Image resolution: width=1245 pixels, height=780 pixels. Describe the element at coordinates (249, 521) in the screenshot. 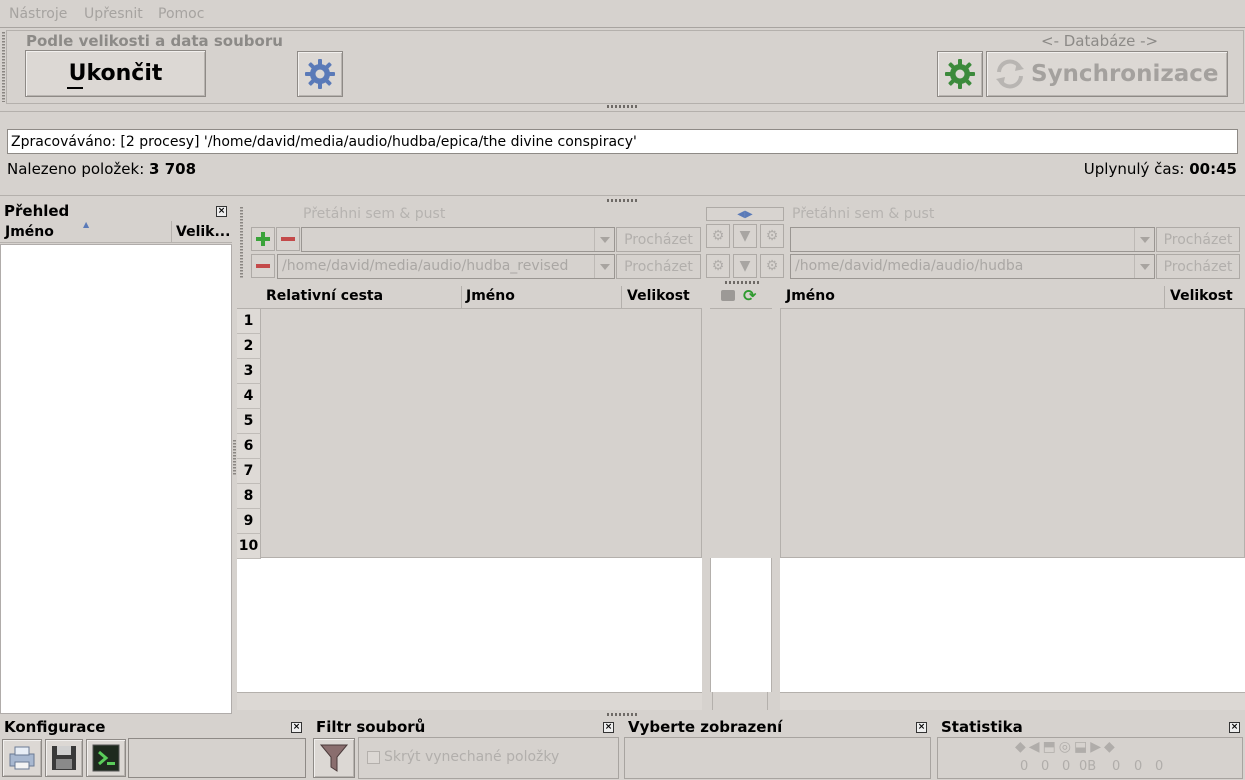

I see `row-number: 9` at that location.